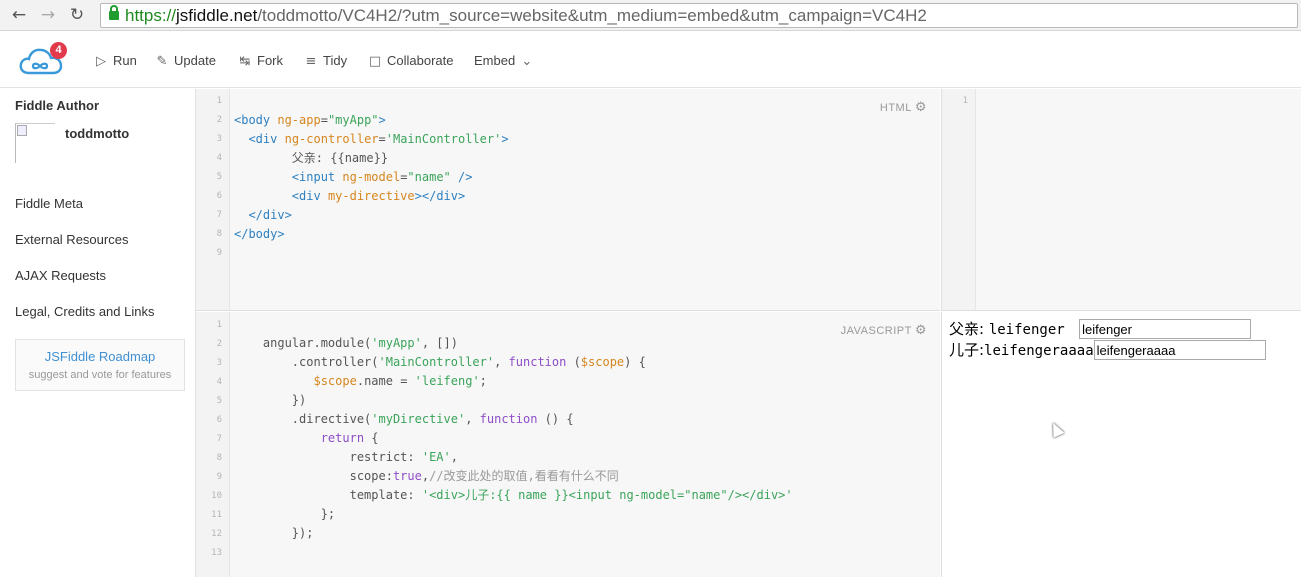 This screenshot has width=1301, height=577. Describe the element at coordinates (49, 203) in the screenshot. I see `sidebar-item-fiddle-meta: Fiddle Meta` at that location.